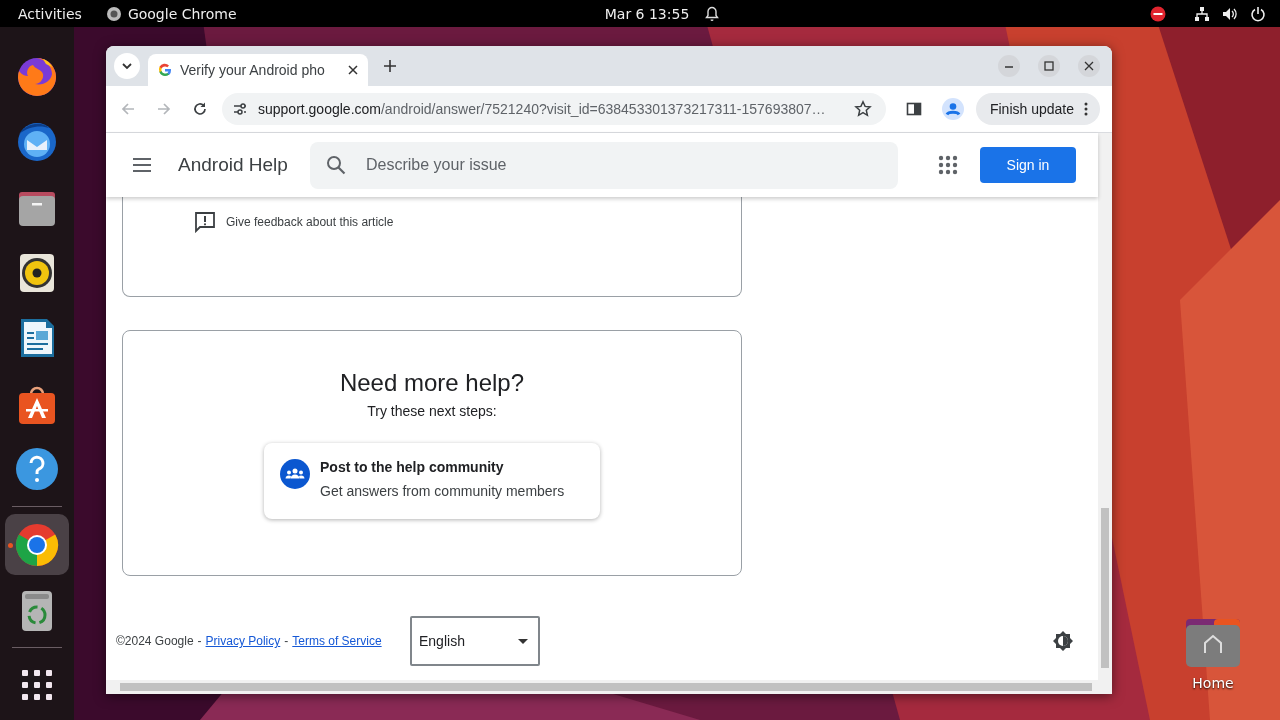  What do you see at coordinates (862, 109) in the screenshot?
I see `star-icon` at bounding box center [862, 109].